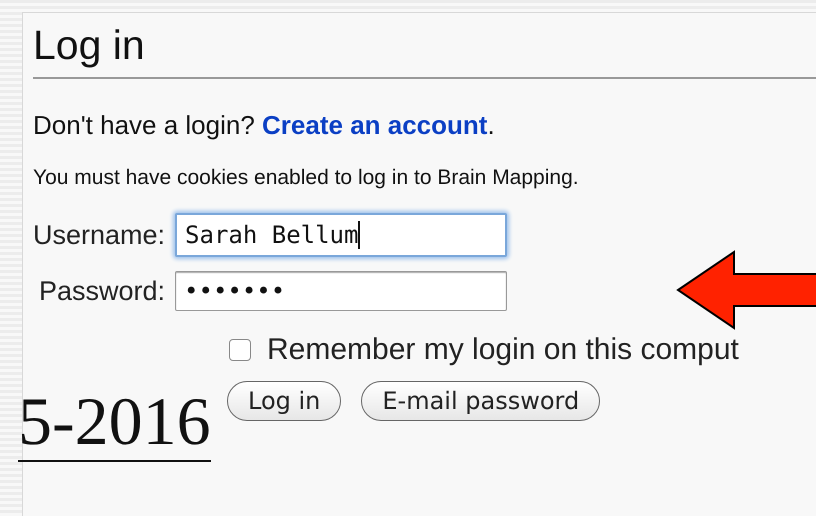 The height and width of the screenshot is (516, 816). I want to click on checkbox, so click(240, 350).